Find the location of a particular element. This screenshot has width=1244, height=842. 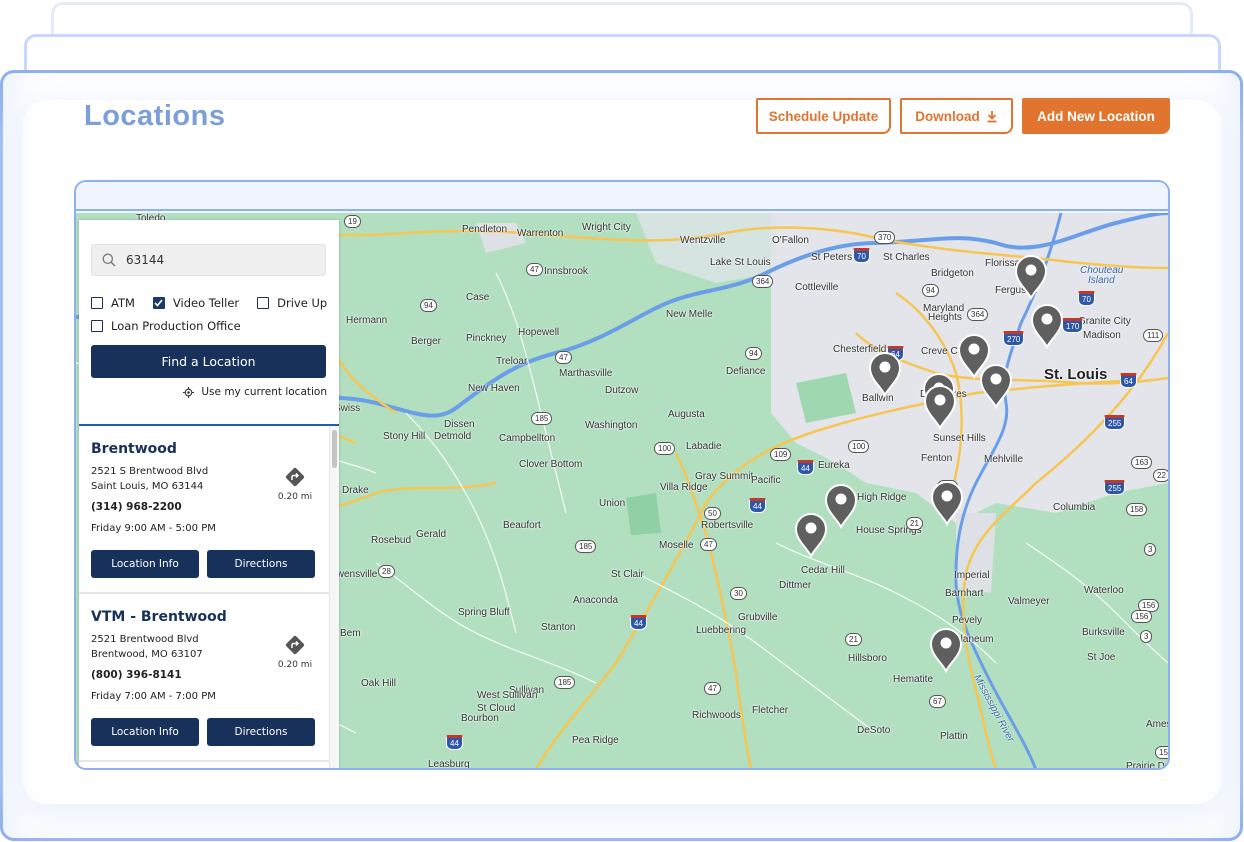

interstate-shield: 70 is located at coordinates (861, 255).